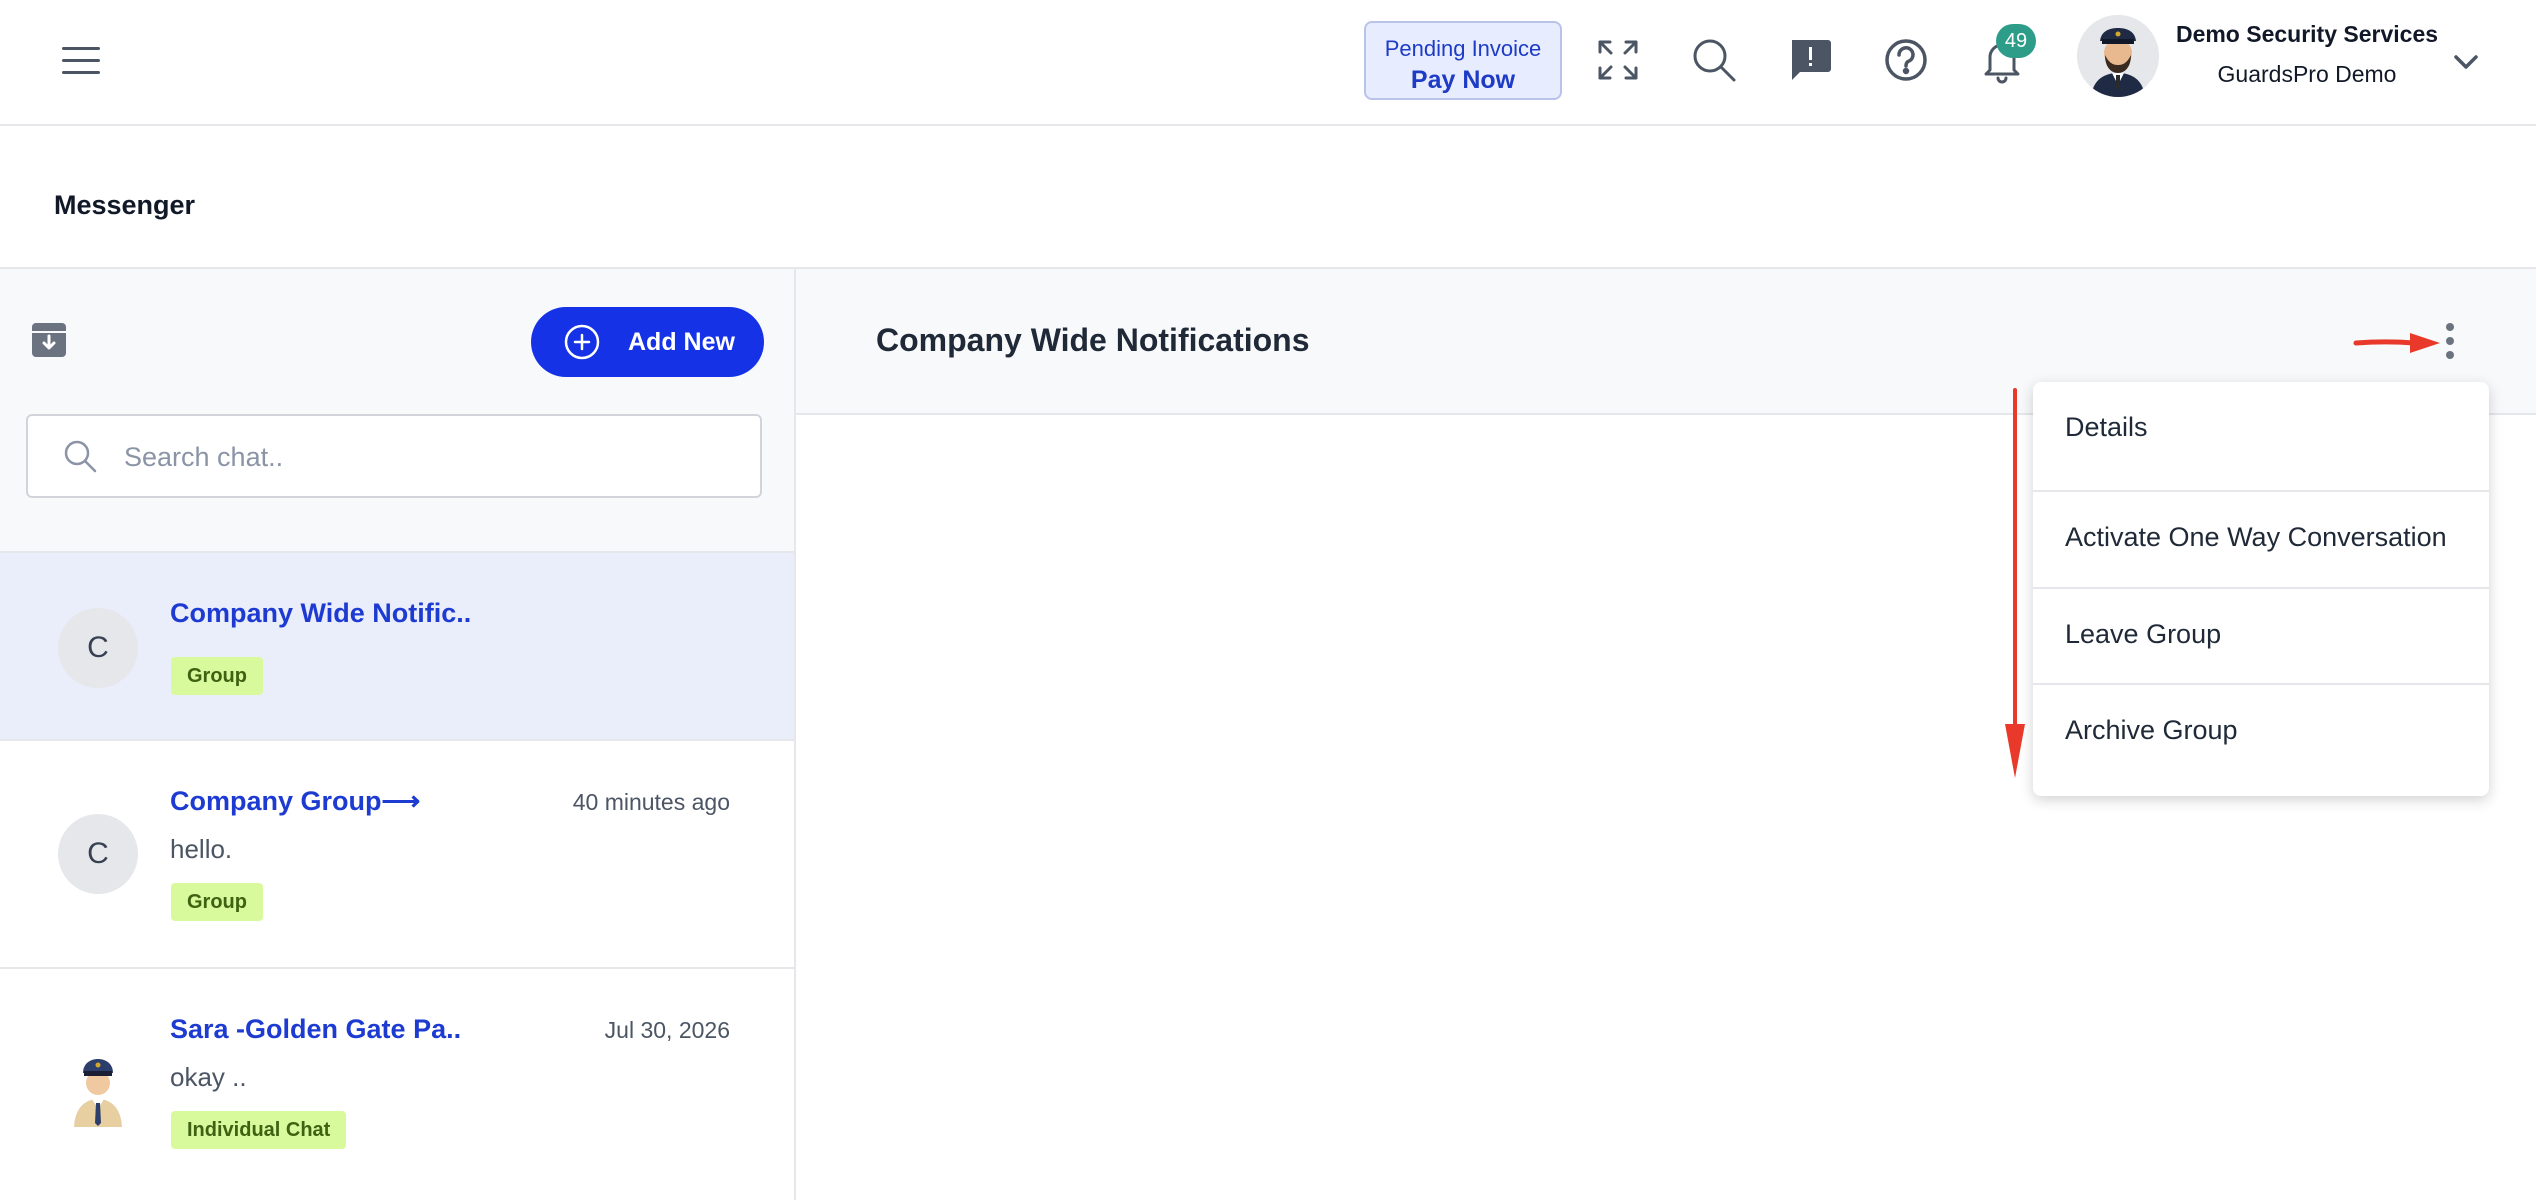 Image resolution: width=2536 pixels, height=1200 pixels. Describe the element at coordinates (2466, 62) in the screenshot. I see `chevron-down-icon` at that location.